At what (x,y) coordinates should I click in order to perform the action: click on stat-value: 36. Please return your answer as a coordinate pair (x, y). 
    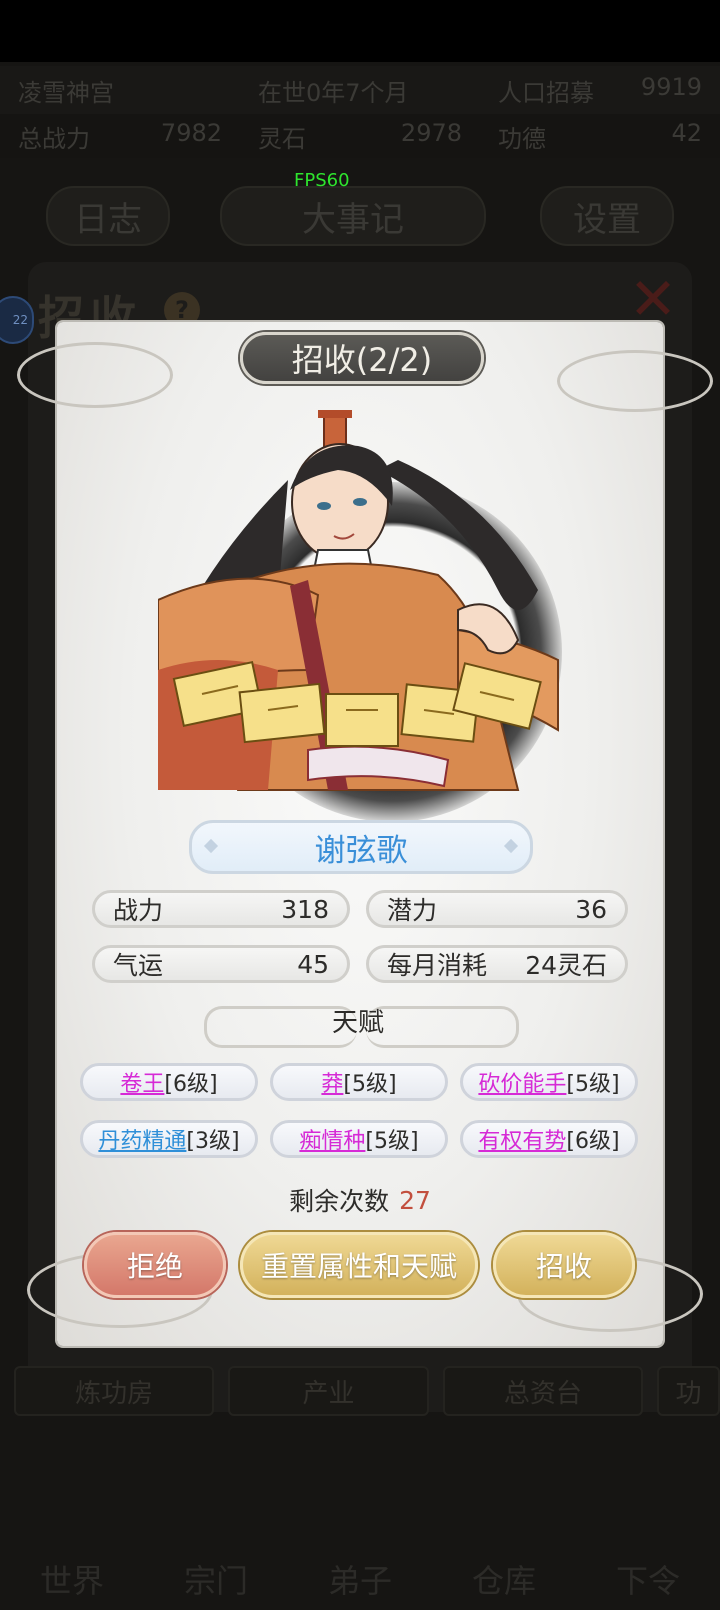
    Looking at the image, I should click on (591, 909).